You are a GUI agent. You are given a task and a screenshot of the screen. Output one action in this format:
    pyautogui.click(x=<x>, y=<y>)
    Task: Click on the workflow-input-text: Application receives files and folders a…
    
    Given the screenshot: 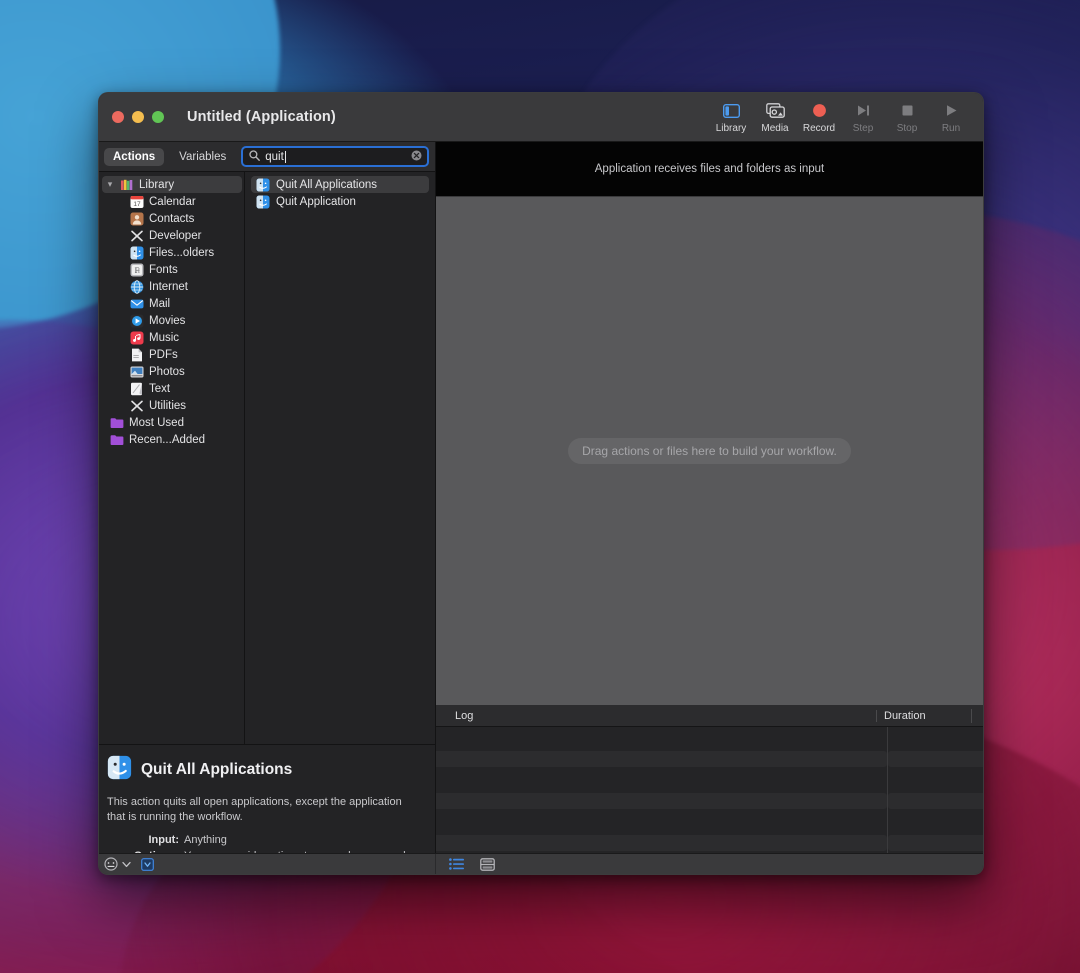 What is the action you would take?
    pyautogui.click(x=709, y=169)
    